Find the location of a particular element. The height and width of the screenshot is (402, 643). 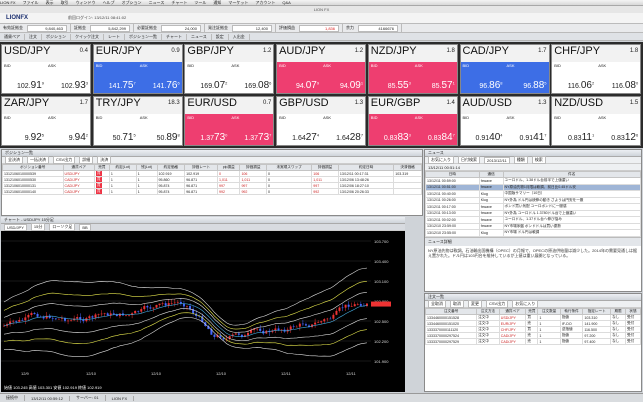

rate-tile: TRY/JPY 18.3 BID 50.715 ASK 50.898 is located at coordinates (137, 121).